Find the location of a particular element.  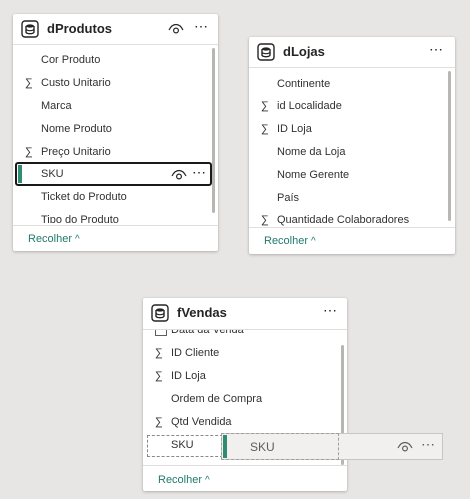

field-tipo-do-produto: Tipo do Produto is located at coordinates (80, 216).